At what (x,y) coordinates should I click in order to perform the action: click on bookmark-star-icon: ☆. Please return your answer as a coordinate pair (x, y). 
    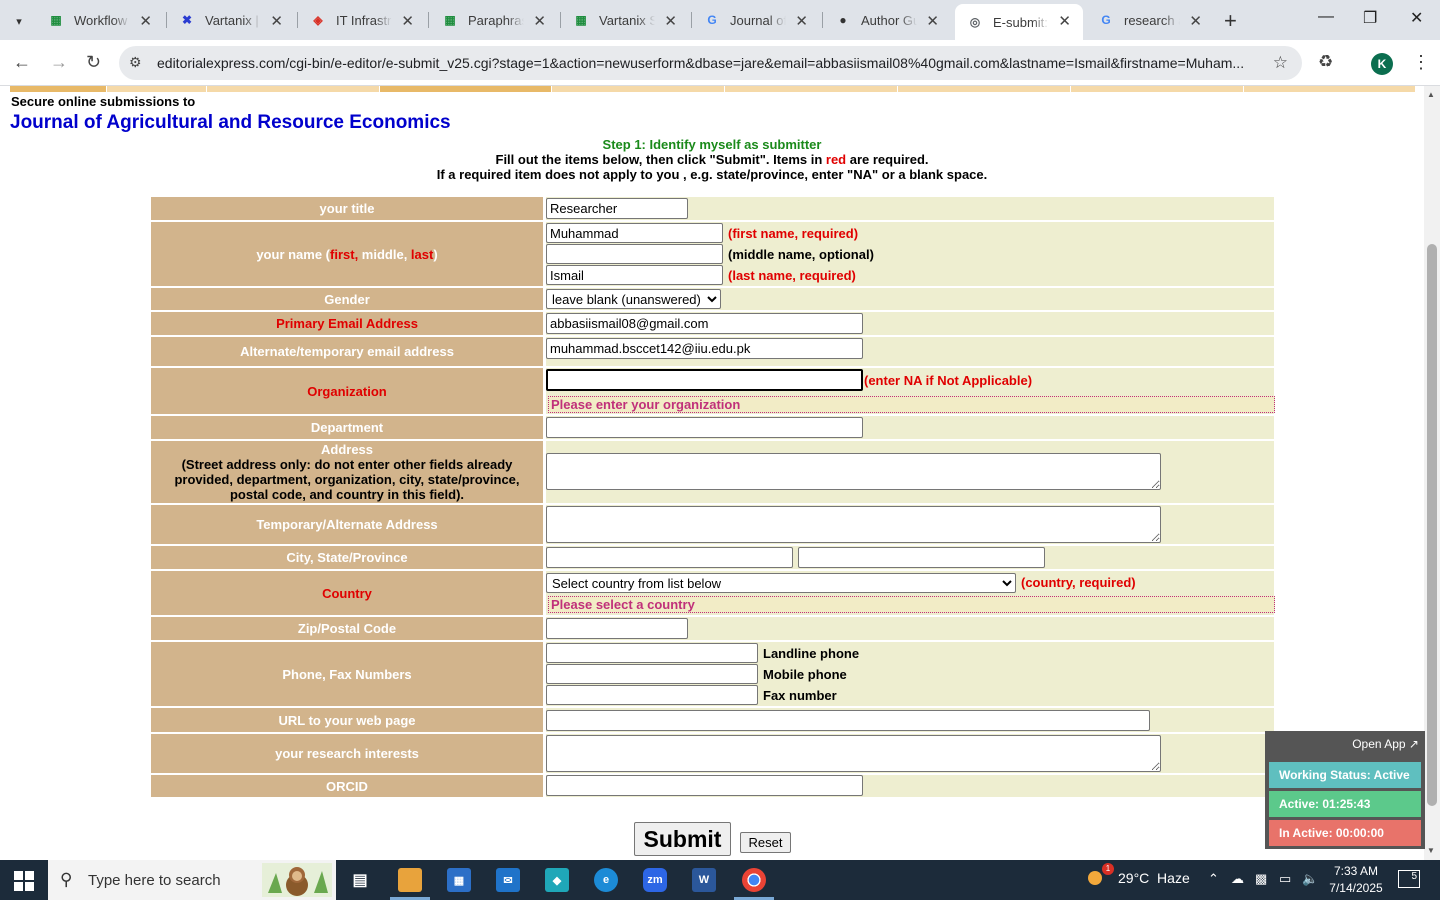
    Looking at the image, I should click on (1280, 63).